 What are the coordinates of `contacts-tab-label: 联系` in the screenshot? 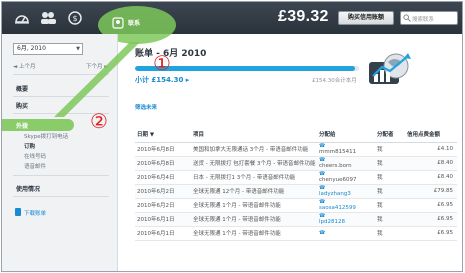 It's located at (134, 23).